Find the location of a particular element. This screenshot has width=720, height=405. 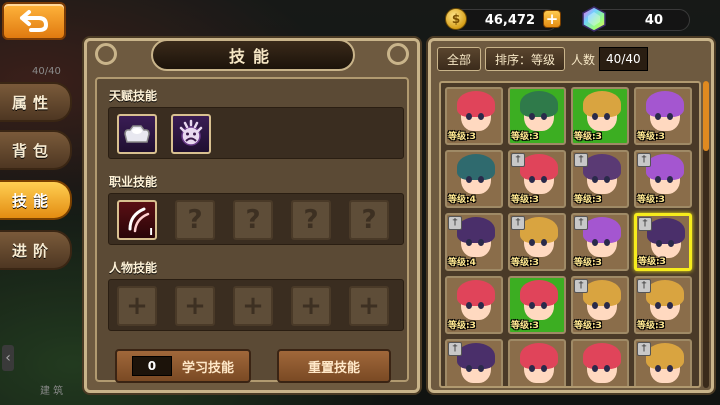

gem-value: 40 is located at coordinates (653, 20).